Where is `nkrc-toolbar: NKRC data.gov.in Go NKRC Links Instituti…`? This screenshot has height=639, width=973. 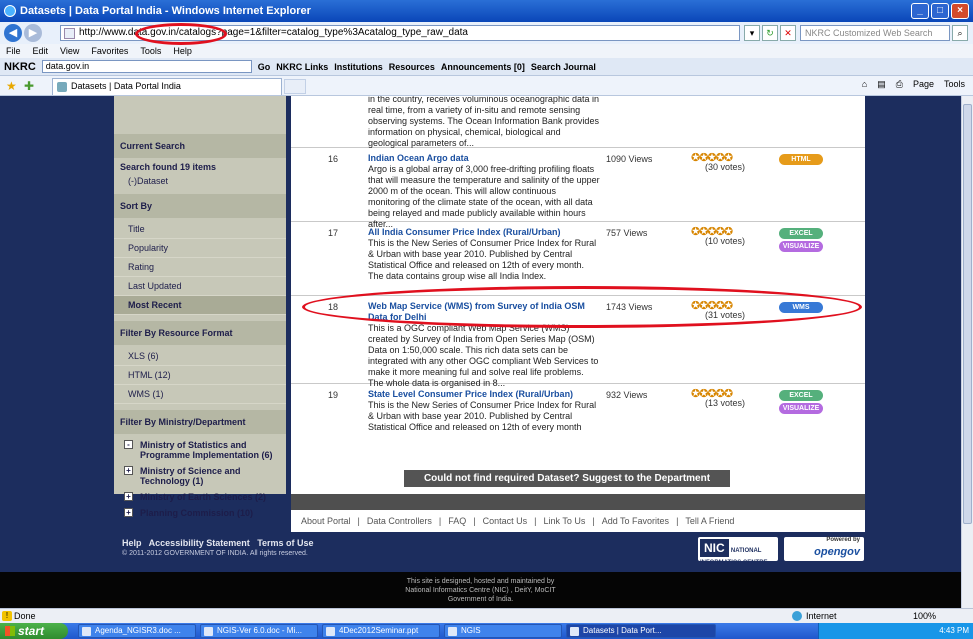 nkrc-toolbar: NKRC data.gov.in Go NKRC Links Instituti… is located at coordinates (486, 67).